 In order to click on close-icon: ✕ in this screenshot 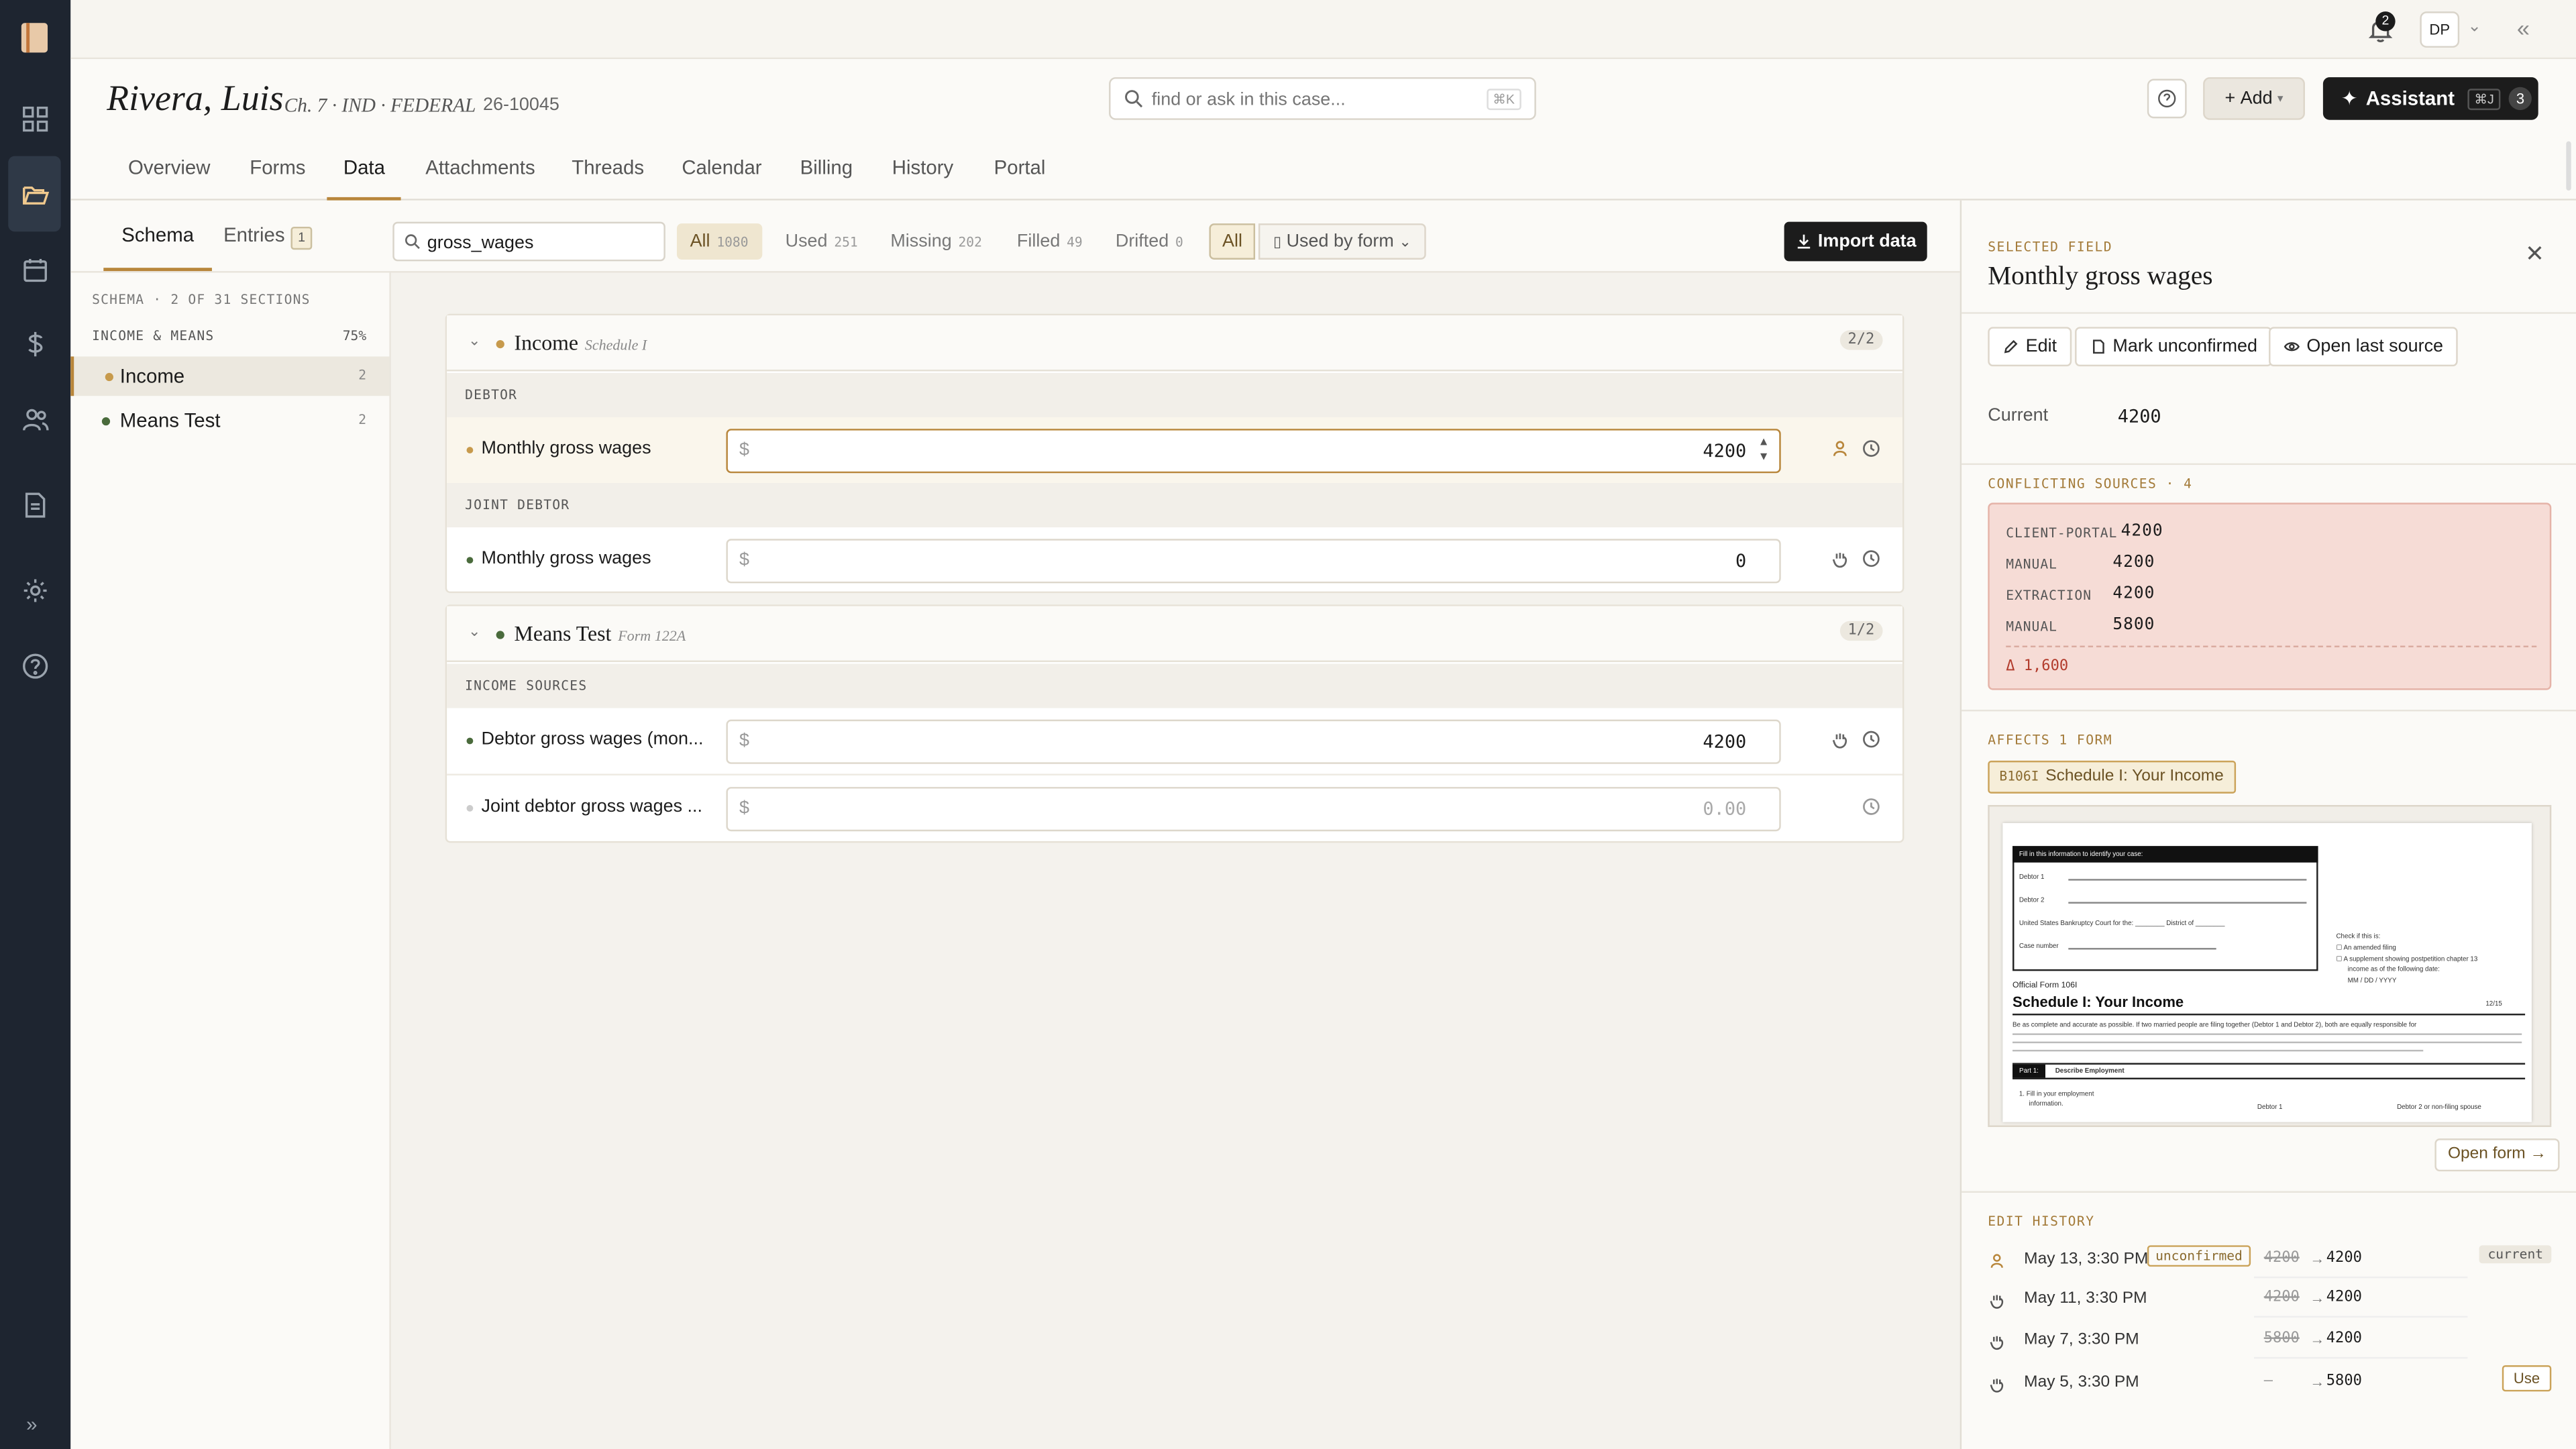, I will do `click(2534, 254)`.